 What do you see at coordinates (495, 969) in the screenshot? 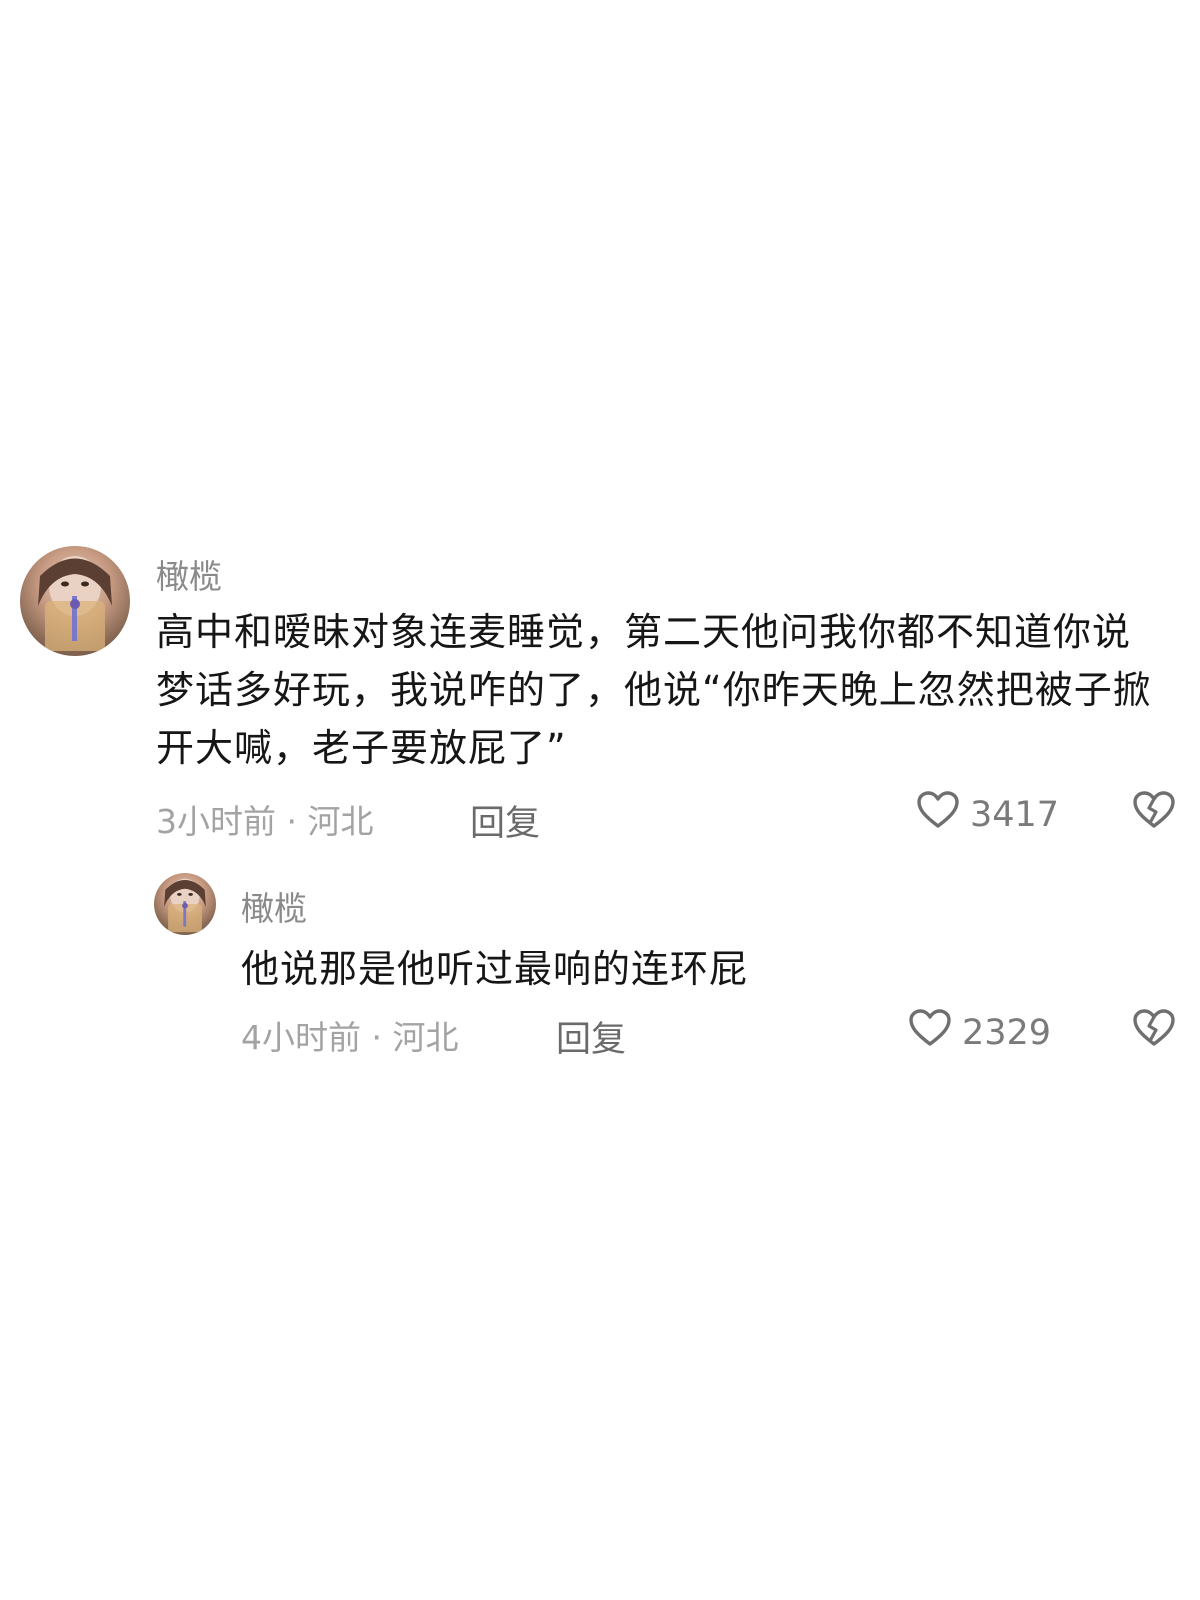
I see `comment-text: 他说那是他听过最响的连环屁` at bounding box center [495, 969].